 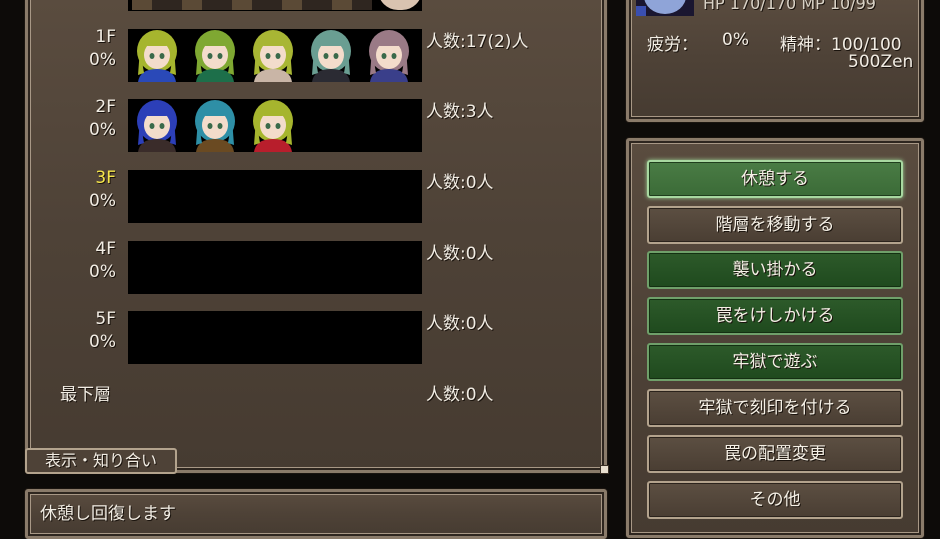 I want to click on menu-button-6: 牢獄で刻印を付ける, so click(x=775, y=408).